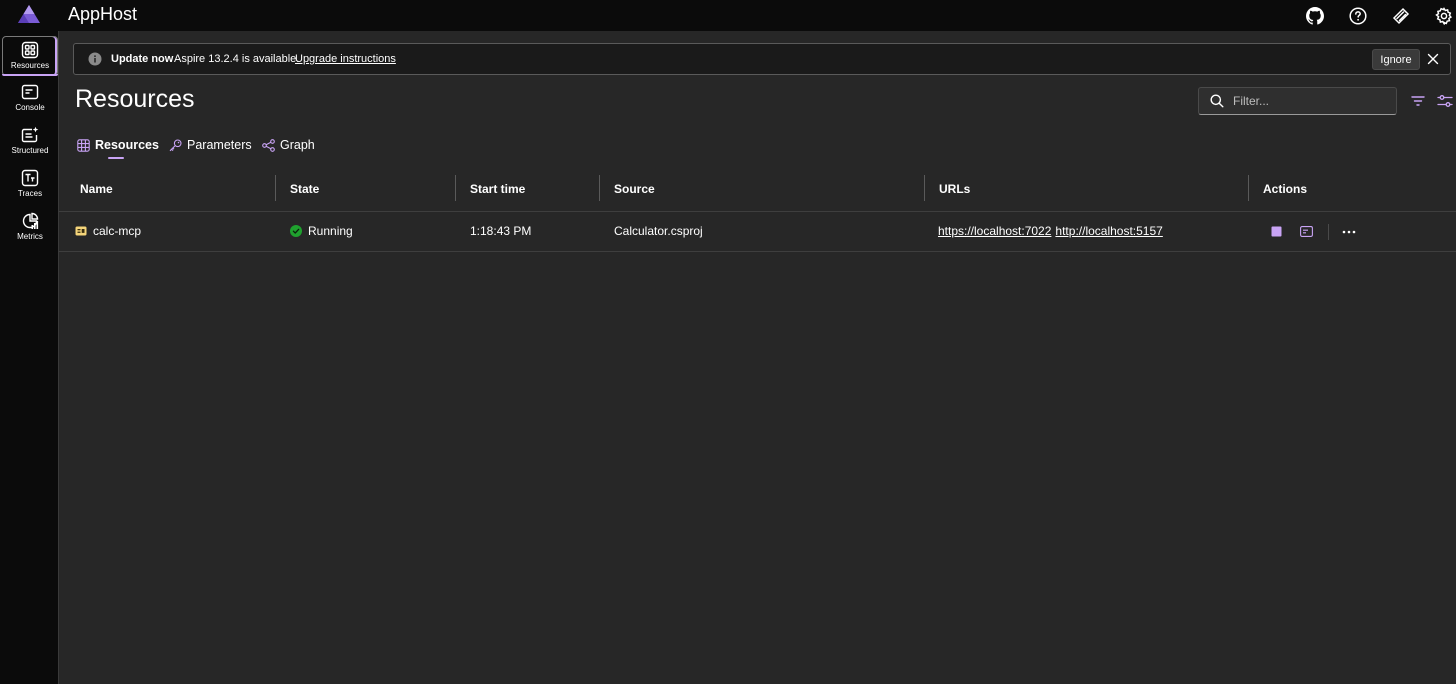  I want to click on resource-name: calc-mcp, so click(117, 231).